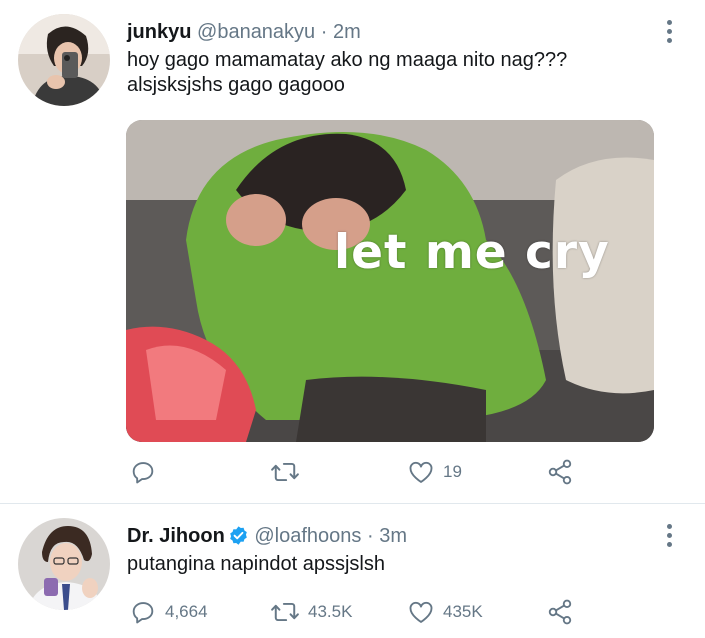  Describe the element at coordinates (186, 611) in the screenshot. I see `reply-count: 4,664` at that location.